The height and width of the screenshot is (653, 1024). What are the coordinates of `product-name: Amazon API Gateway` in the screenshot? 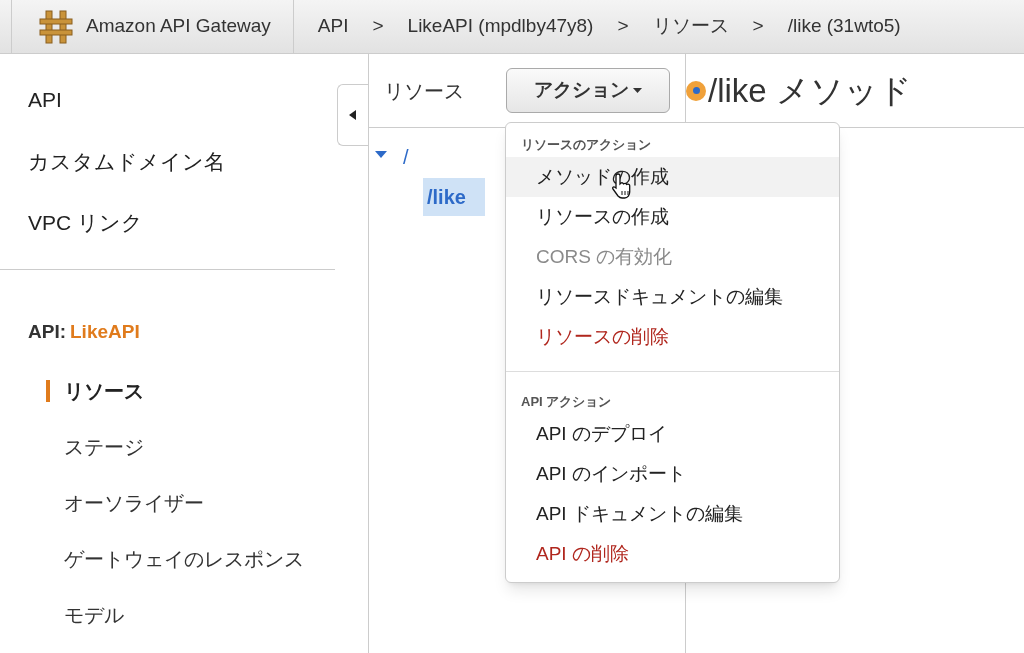 It's located at (178, 26).